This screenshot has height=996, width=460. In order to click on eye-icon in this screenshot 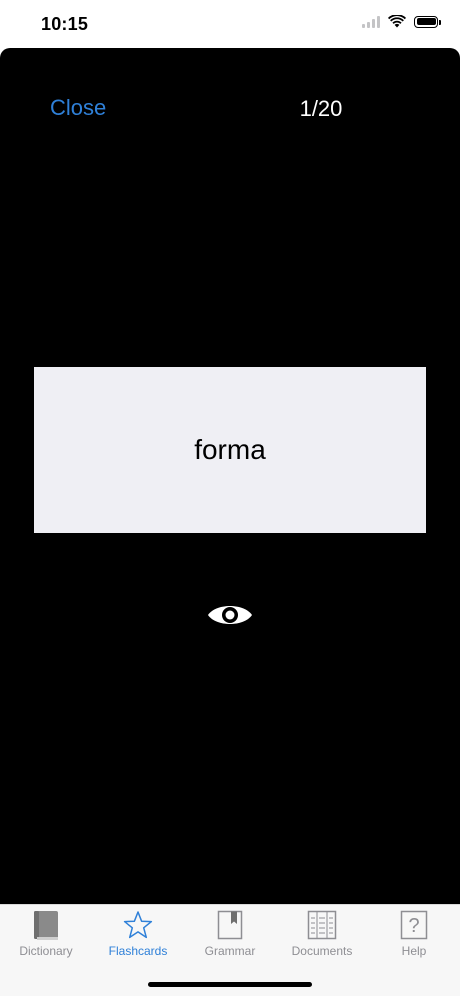, I will do `click(230, 615)`.